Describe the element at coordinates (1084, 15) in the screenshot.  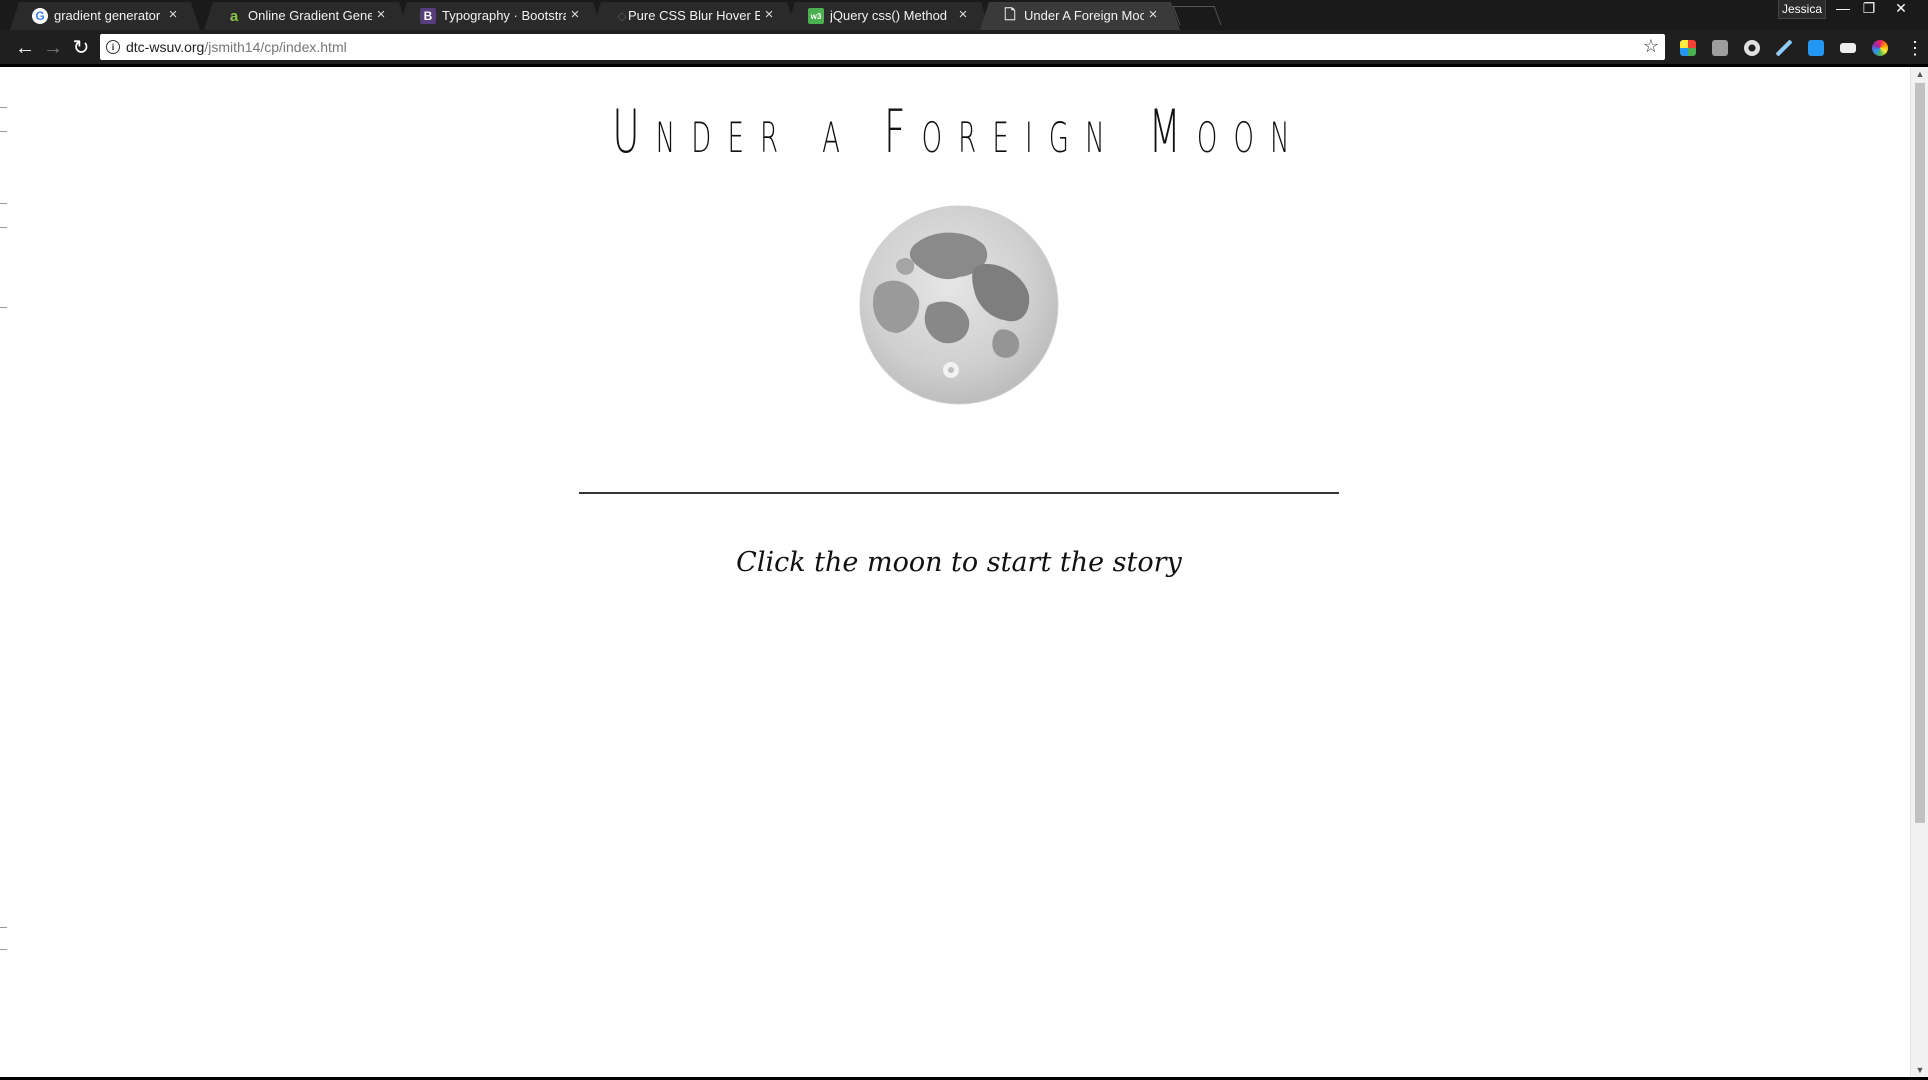
I see `tab-label: Under A Foreign Moon` at that location.